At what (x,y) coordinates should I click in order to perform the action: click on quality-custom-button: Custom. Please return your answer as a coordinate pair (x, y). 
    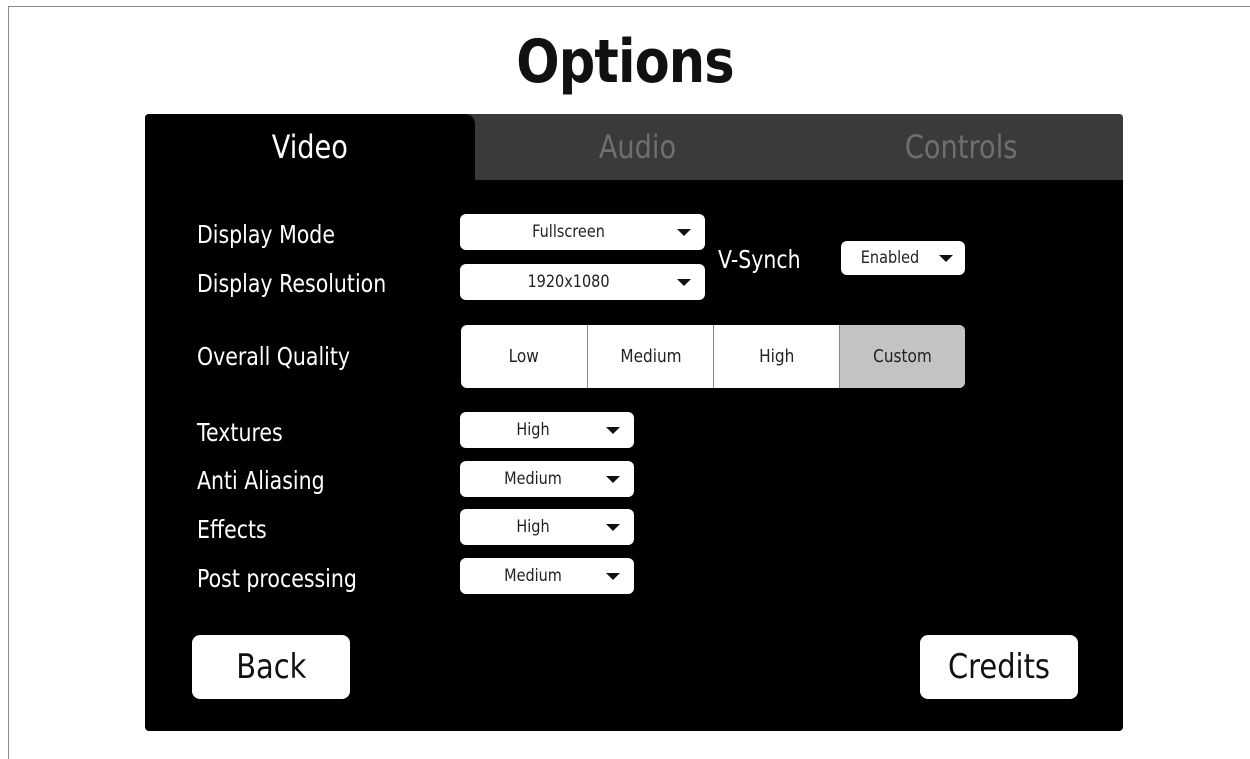
    Looking at the image, I should click on (902, 356).